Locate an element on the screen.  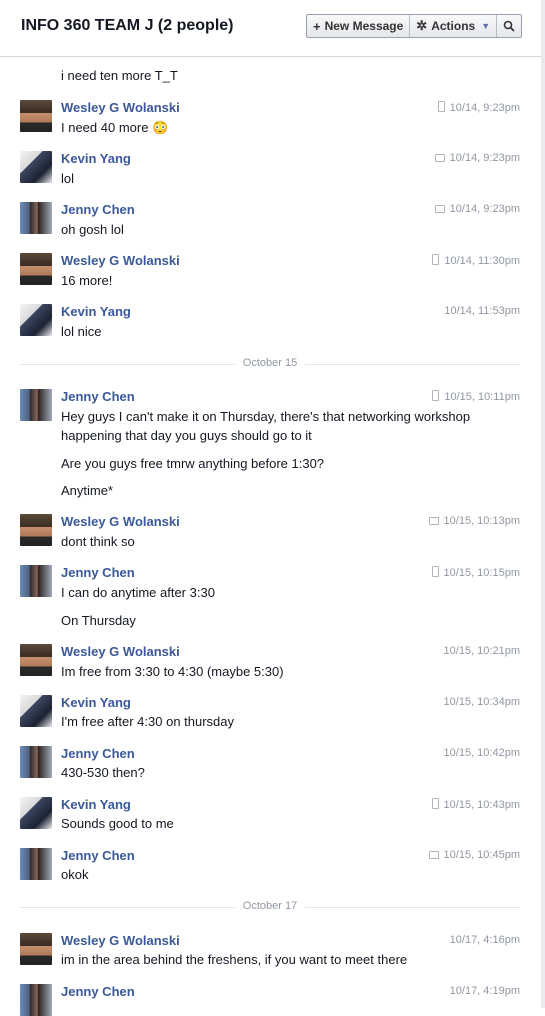
message-text: 16 more! is located at coordinates (87, 280).